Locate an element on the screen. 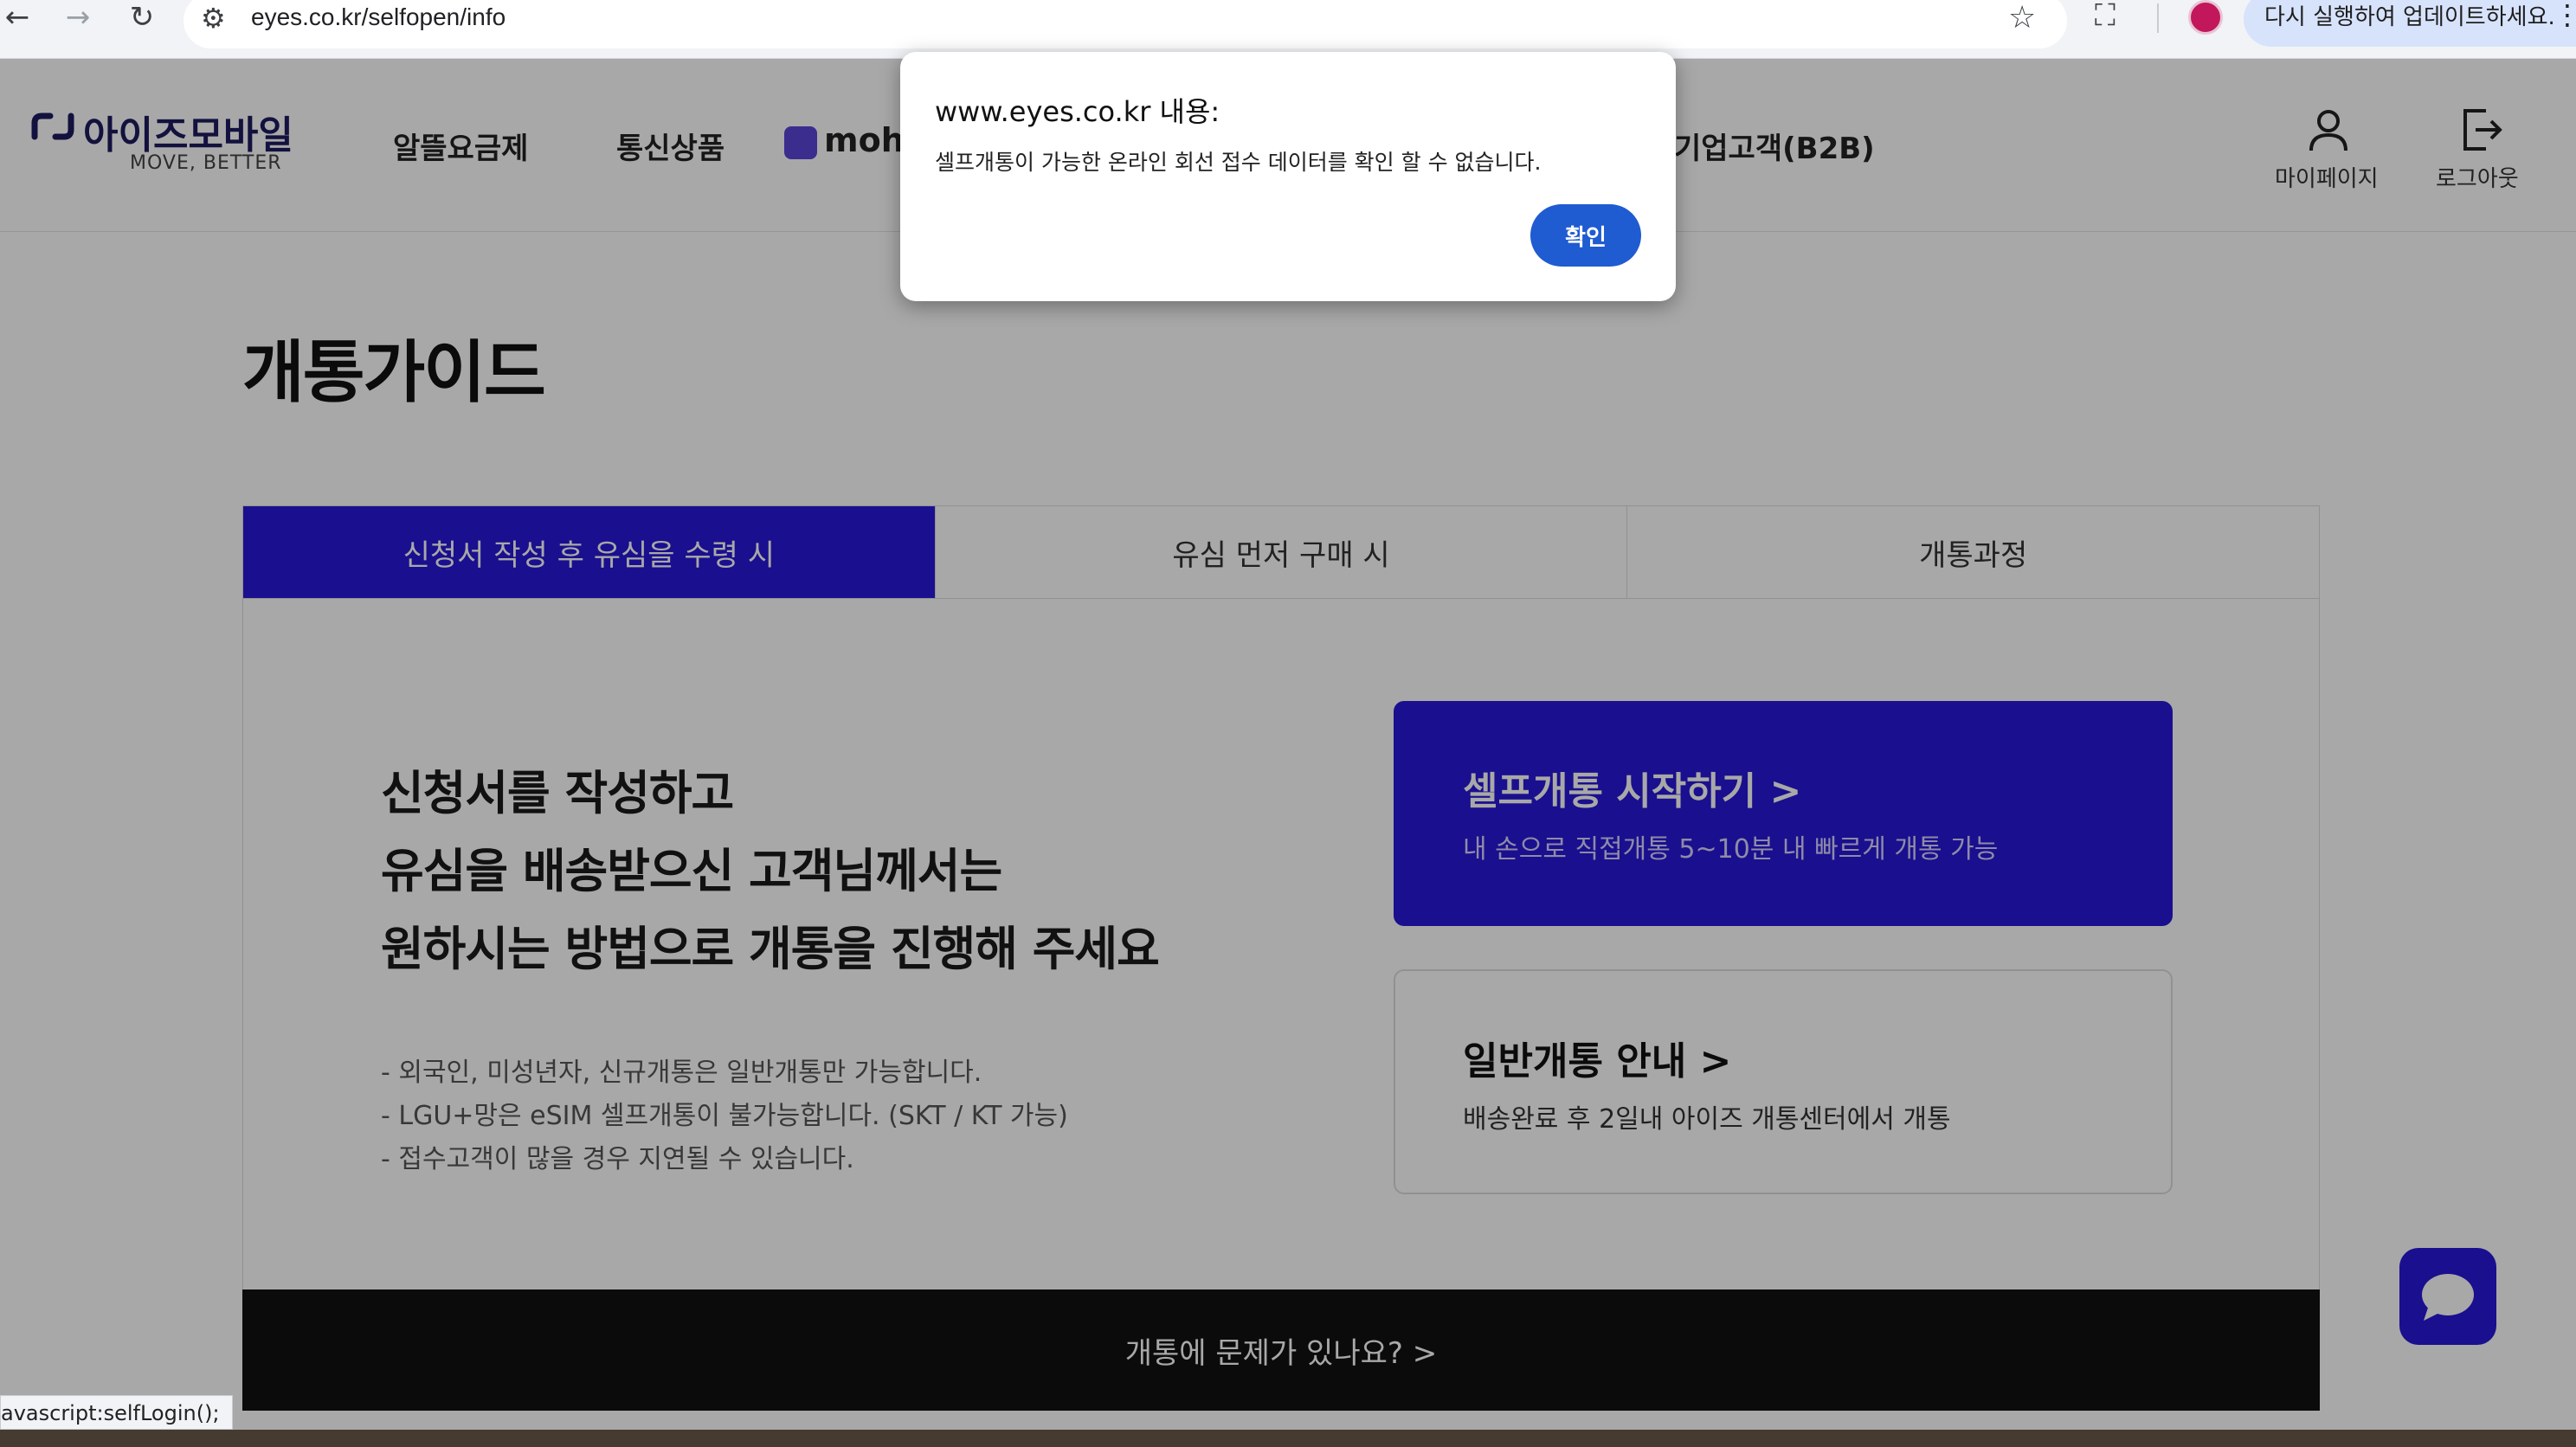 The height and width of the screenshot is (1447, 2576). profile-avatar is located at coordinates (2205, 17).